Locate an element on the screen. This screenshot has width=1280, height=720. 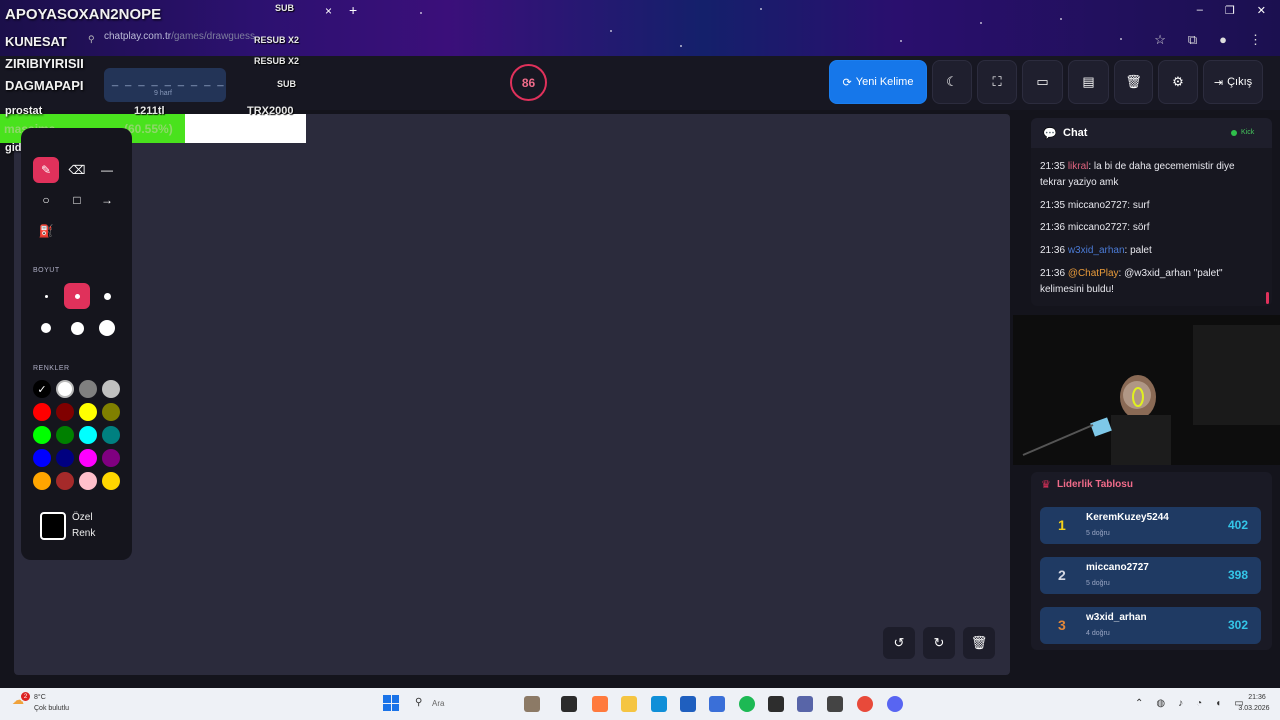
microphone-icon: ♪ is located at coordinates (1180, 703).